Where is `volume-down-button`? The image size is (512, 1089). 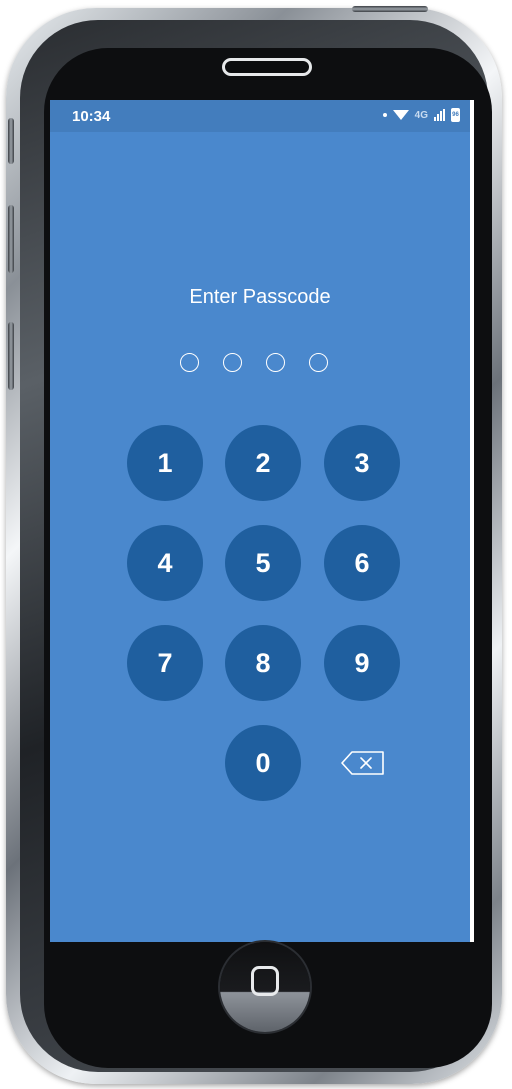
volume-down-button is located at coordinates (11, 356).